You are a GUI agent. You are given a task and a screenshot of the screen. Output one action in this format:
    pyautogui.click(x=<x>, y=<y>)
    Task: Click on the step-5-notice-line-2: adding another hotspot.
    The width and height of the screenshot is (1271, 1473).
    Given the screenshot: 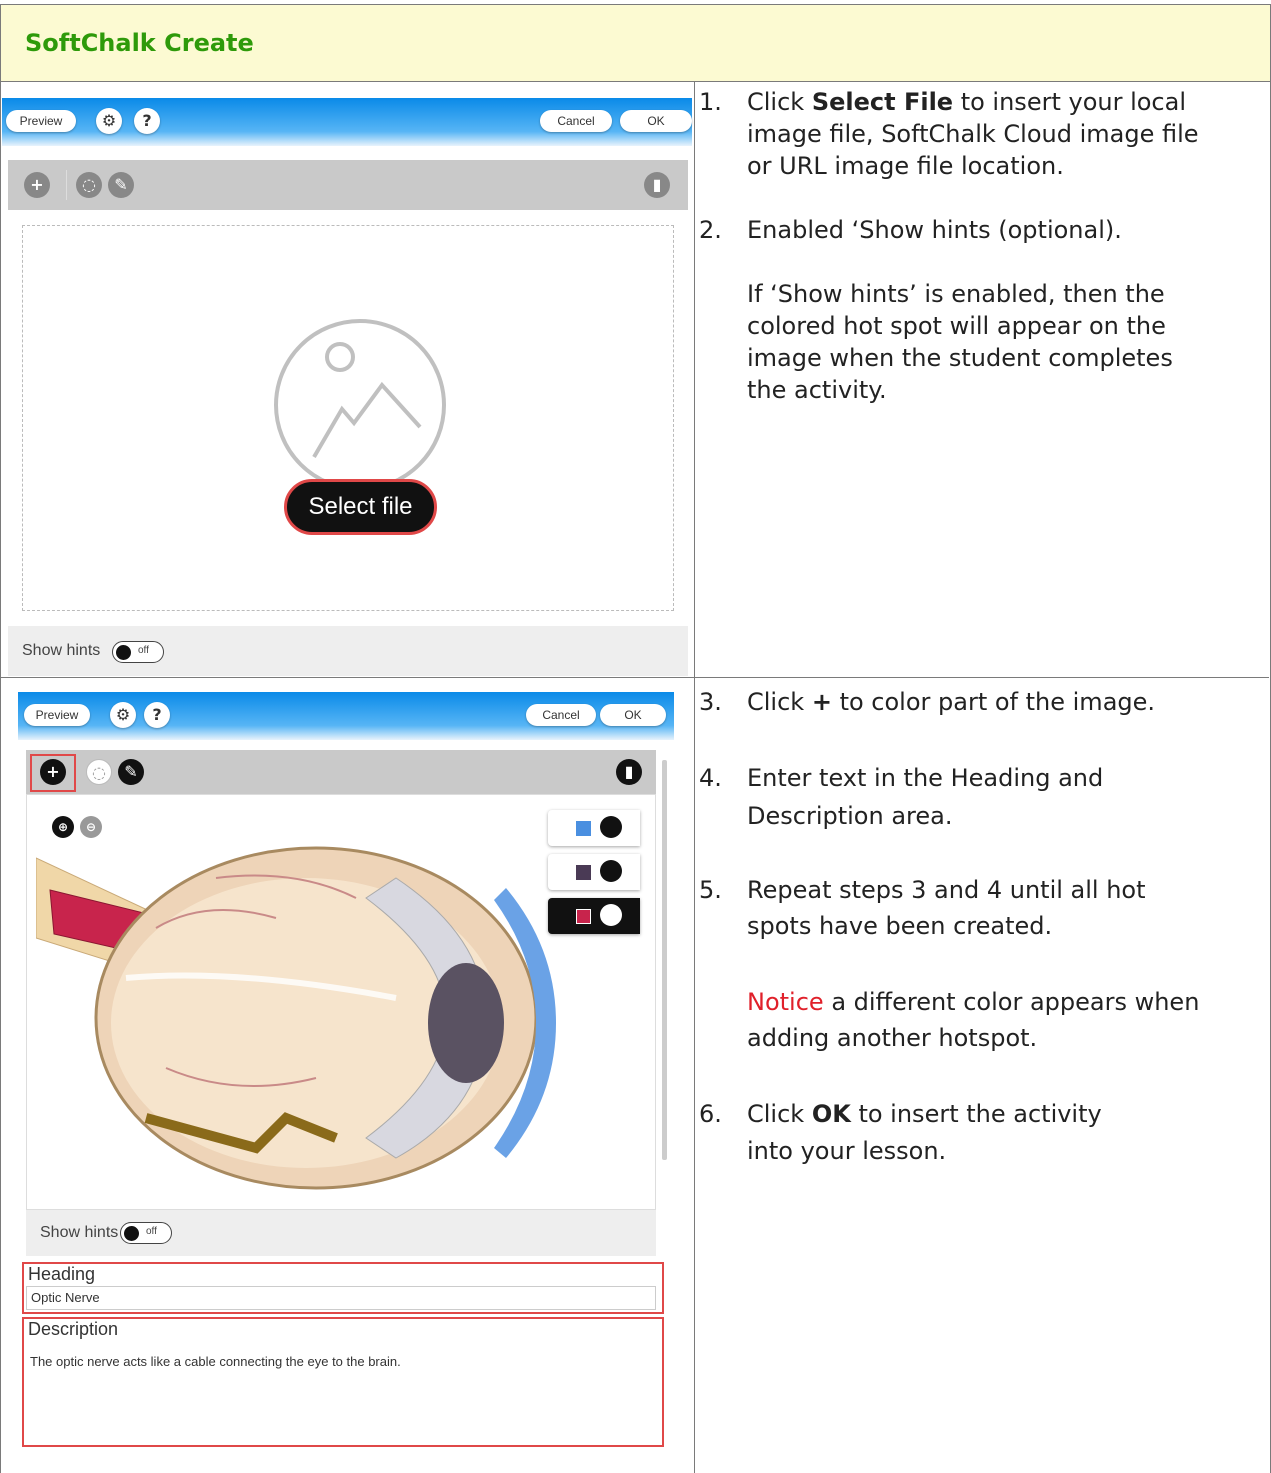 What is the action you would take?
    pyautogui.click(x=892, y=1038)
    